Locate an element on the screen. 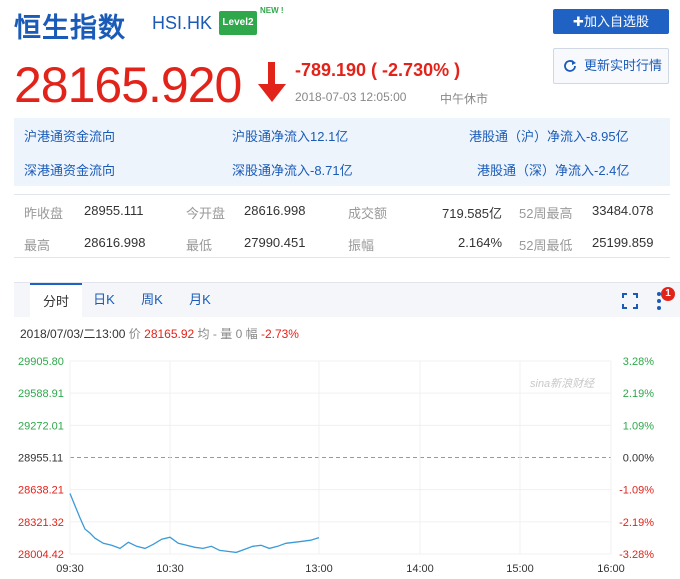  y-tick-label-right: 3.28% is located at coordinates (638, 362).